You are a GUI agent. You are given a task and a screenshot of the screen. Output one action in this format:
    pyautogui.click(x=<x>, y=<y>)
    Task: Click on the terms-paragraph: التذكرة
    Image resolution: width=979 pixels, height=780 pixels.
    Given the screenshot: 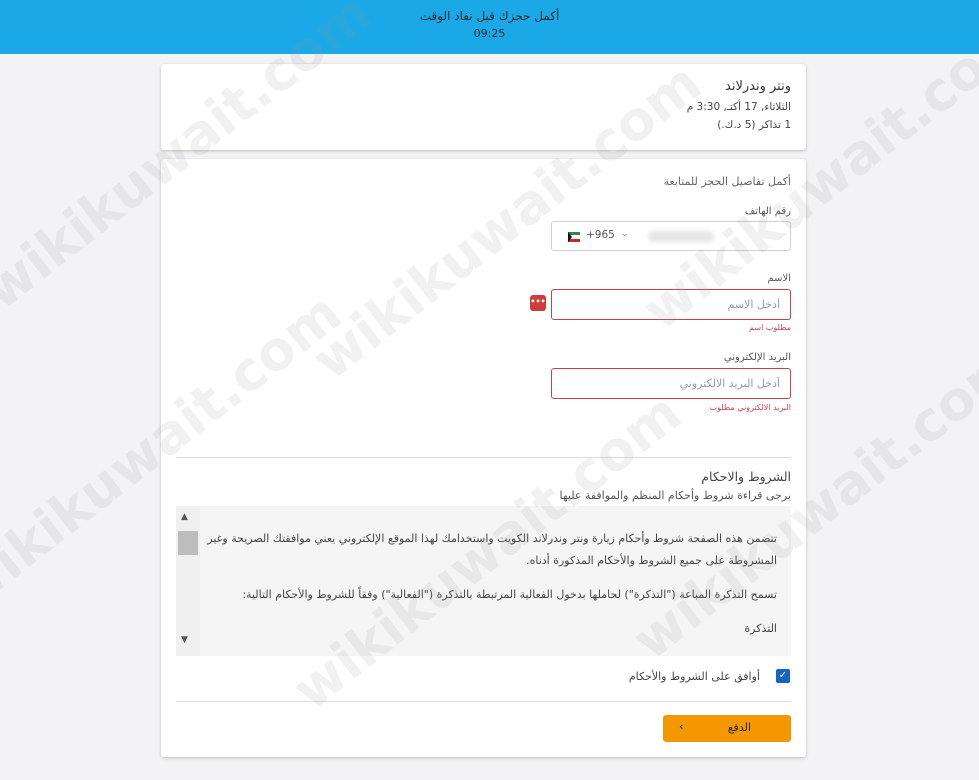 What is the action you would take?
    pyautogui.click(x=760, y=628)
    